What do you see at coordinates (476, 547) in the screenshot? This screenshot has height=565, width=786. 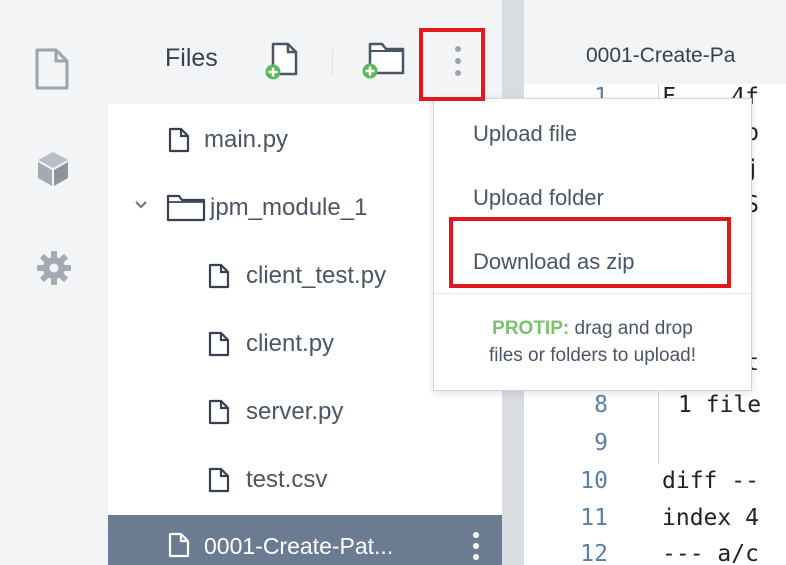 I see `more-vertical-icon` at bounding box center [476, 547].